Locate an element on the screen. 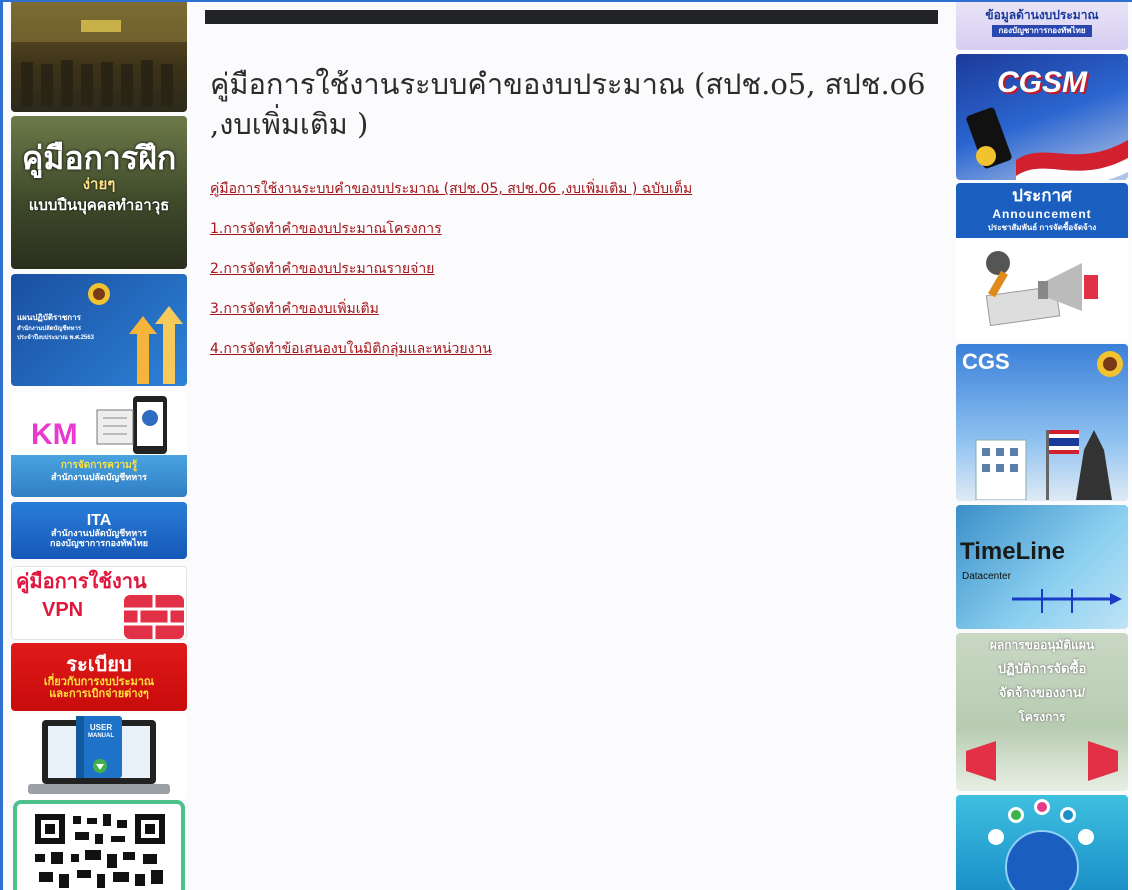 The width and height of the screenshot is (1132, 890). military-ceremony-banner is located at coordinates (99, 57).